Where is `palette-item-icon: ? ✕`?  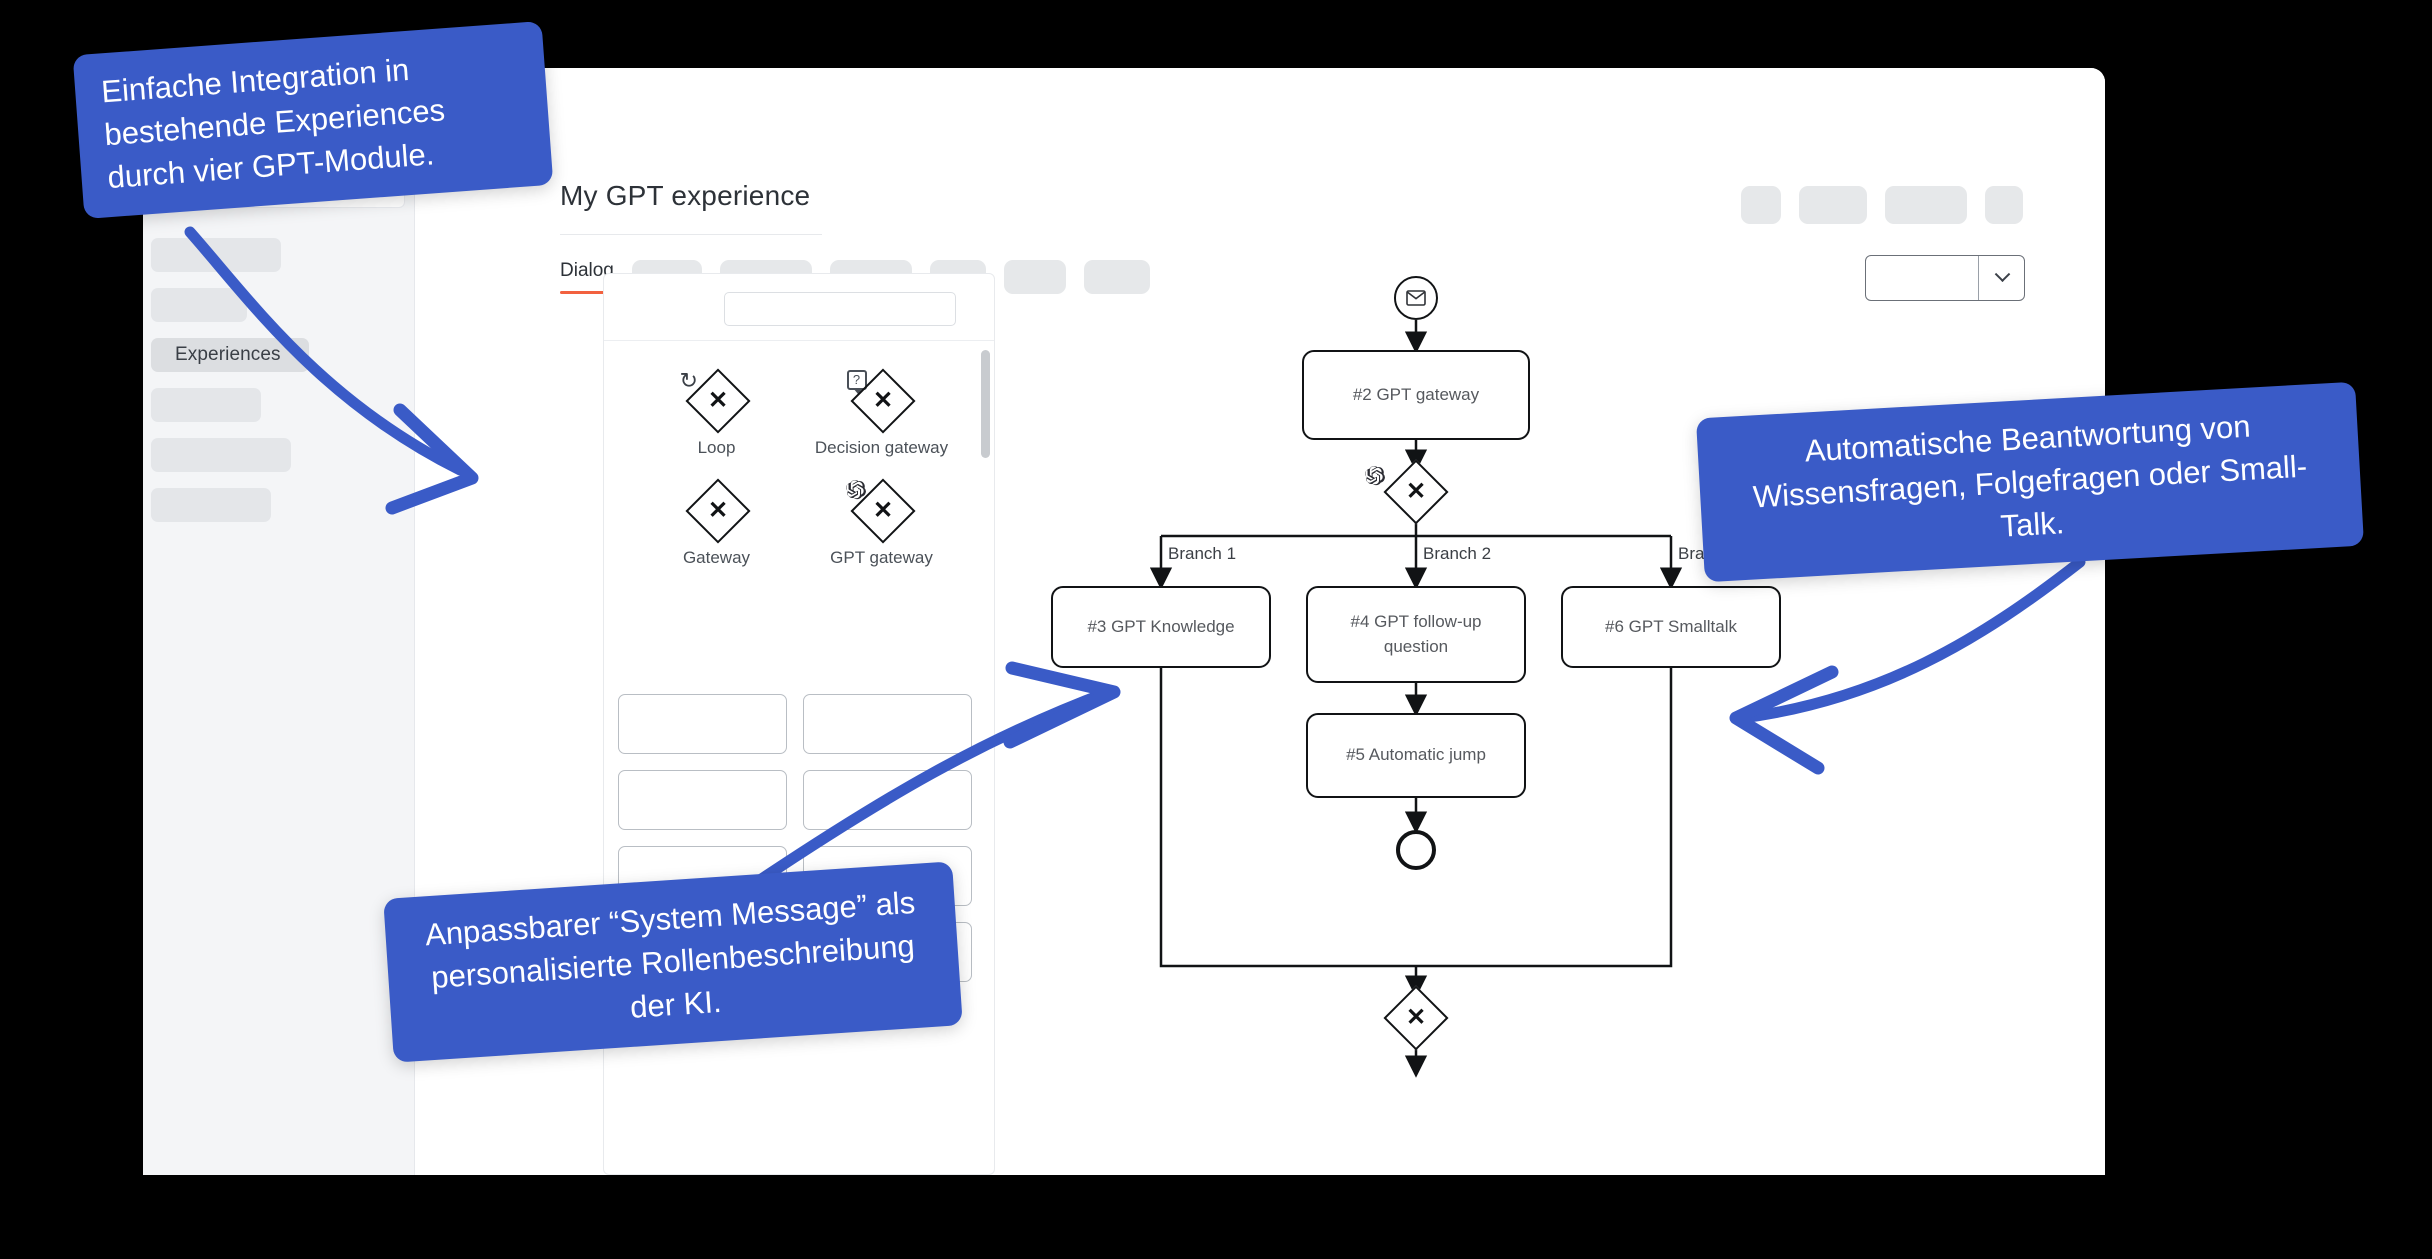 palette-item-icon: ? ✕ is located at coordinates (882, 402).